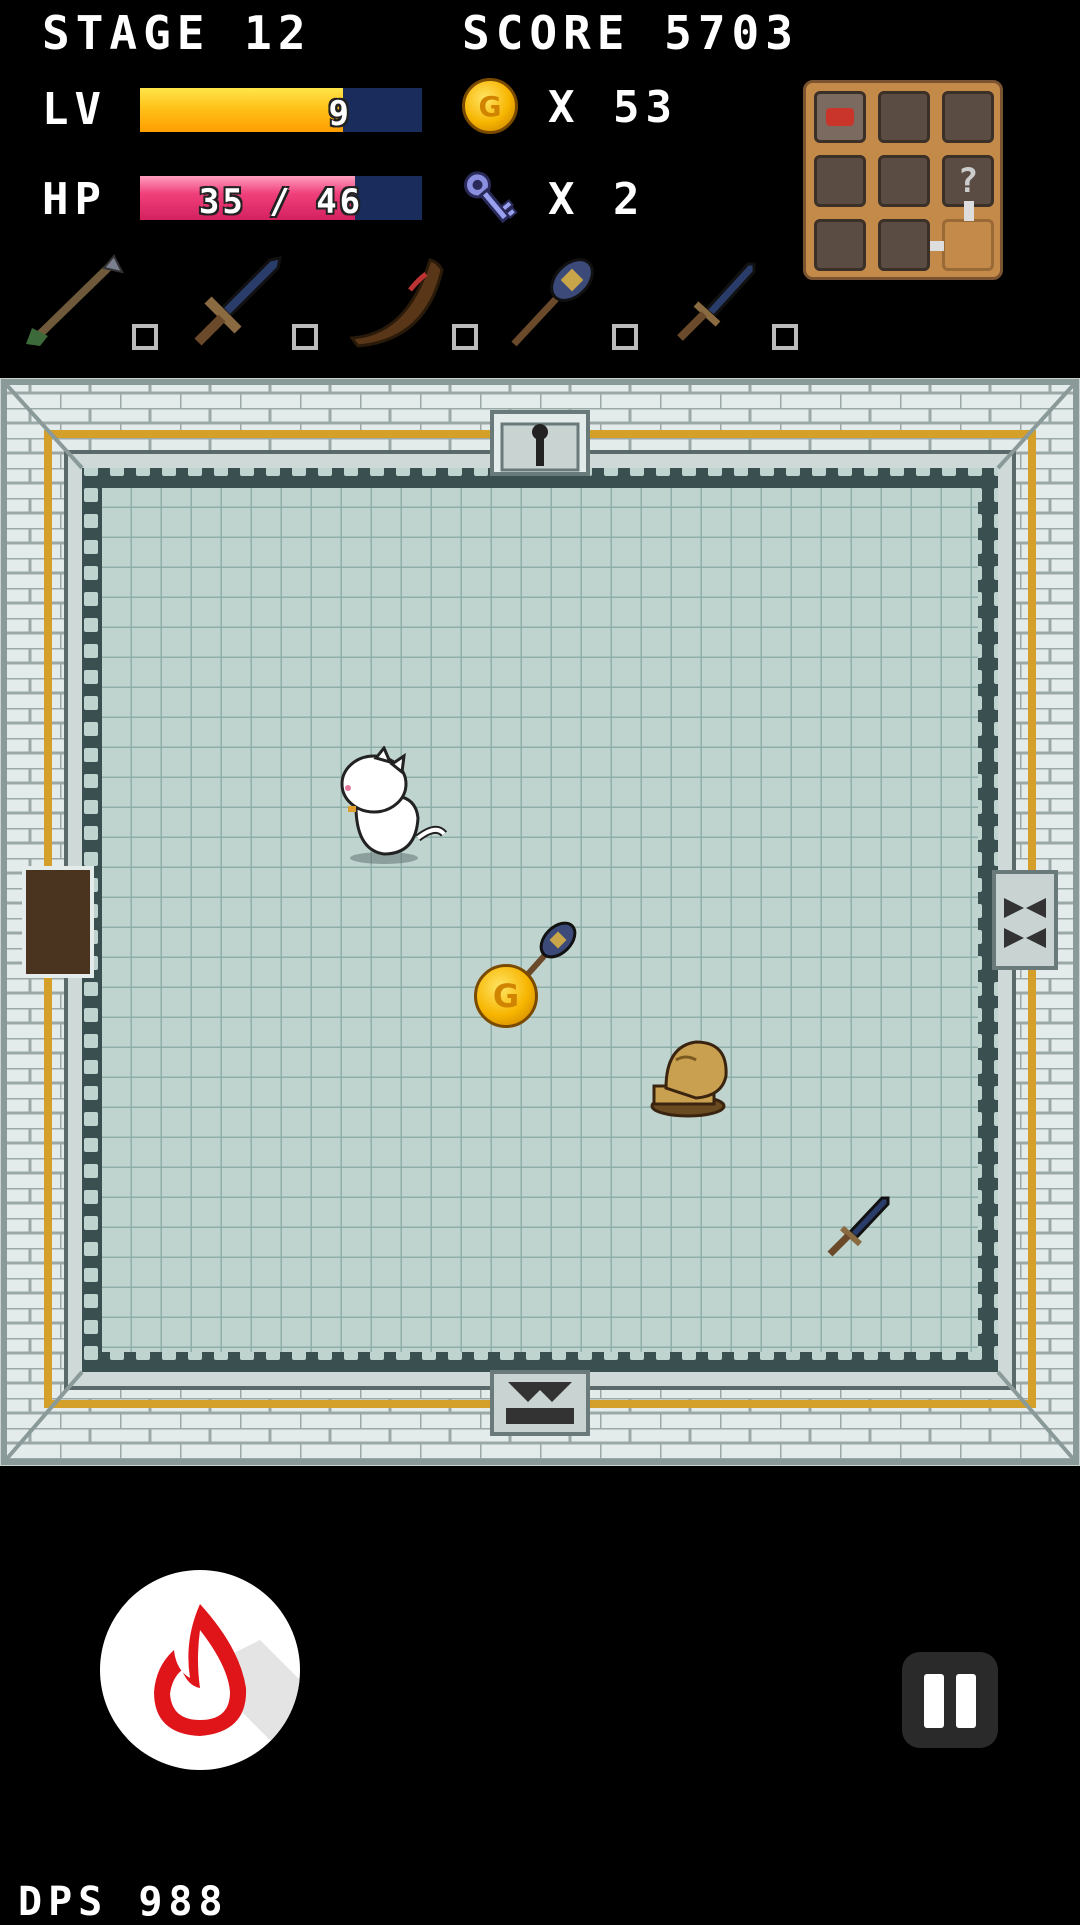 The width and height of the screenshot is (1080, 1925). Describe the element at coordinates (613, 107) in the screenshot. I see `coin-count: X 53` at that location.